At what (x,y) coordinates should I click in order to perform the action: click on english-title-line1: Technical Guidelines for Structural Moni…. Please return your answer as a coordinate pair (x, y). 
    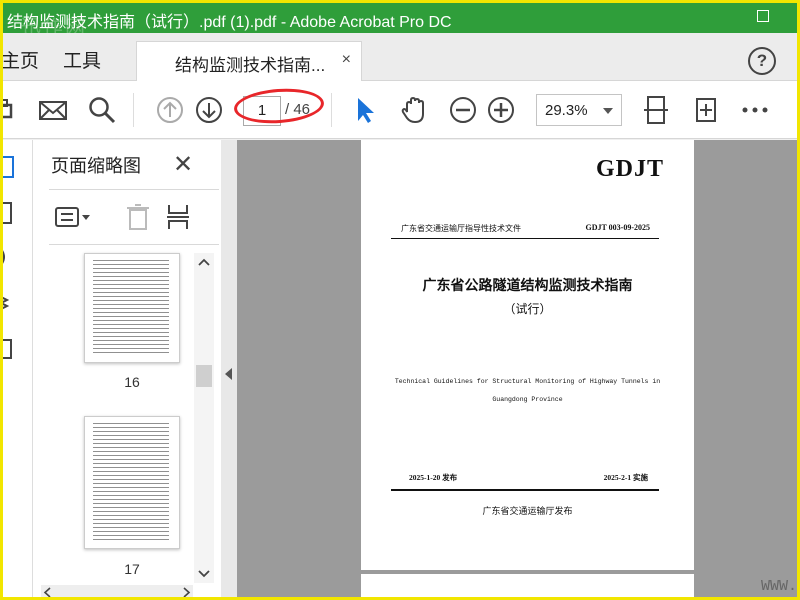
    Looking at the image, I should click on (527, 381).